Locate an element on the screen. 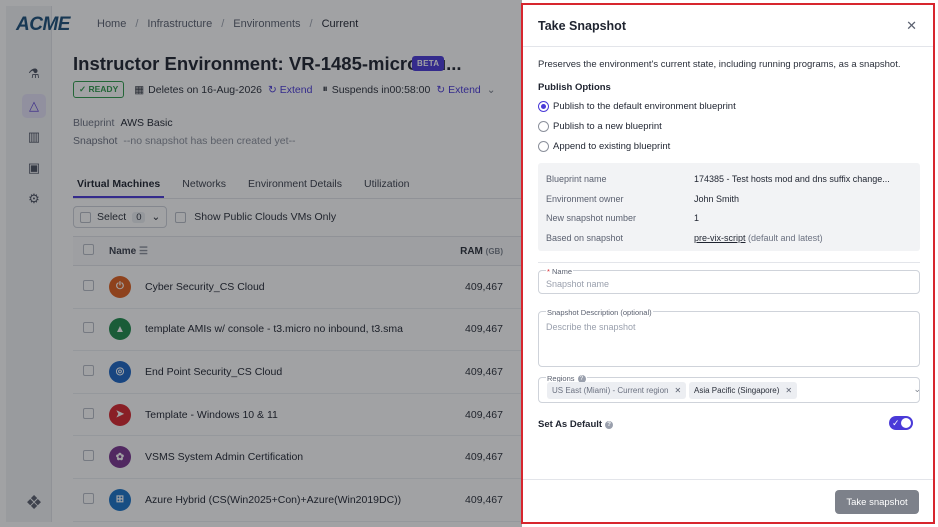 The width and height of the screenshot is (938, 527). dialog-footer: Take snapshot is located at coordinates (728, 500).